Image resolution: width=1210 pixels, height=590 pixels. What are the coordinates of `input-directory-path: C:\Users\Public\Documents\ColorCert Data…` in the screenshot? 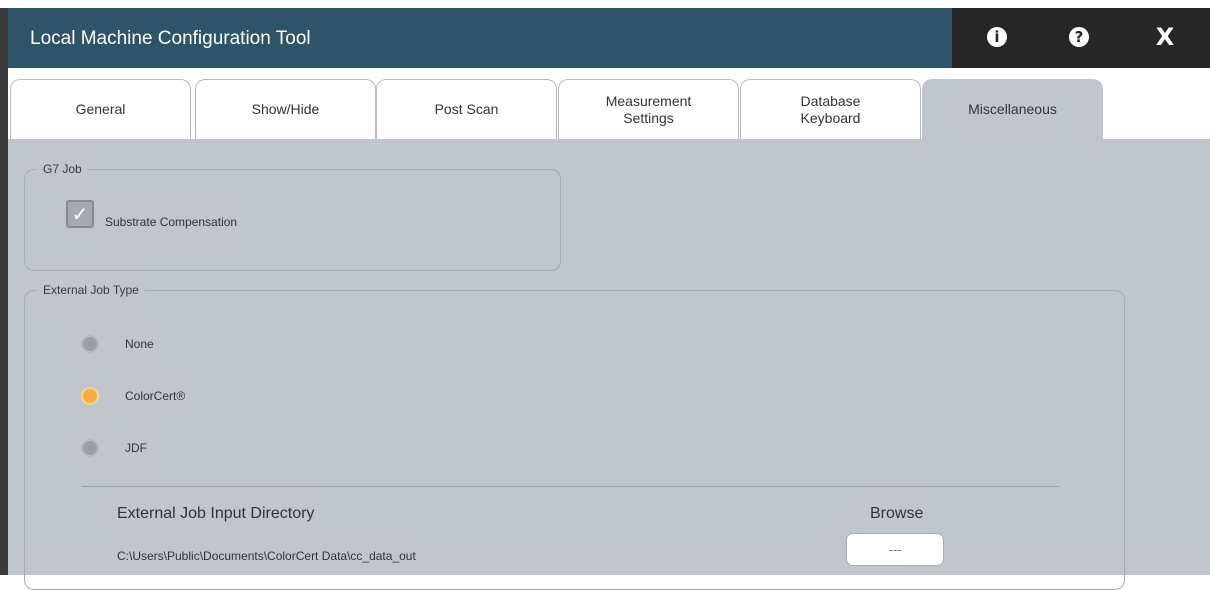 It's located at (266, 556).